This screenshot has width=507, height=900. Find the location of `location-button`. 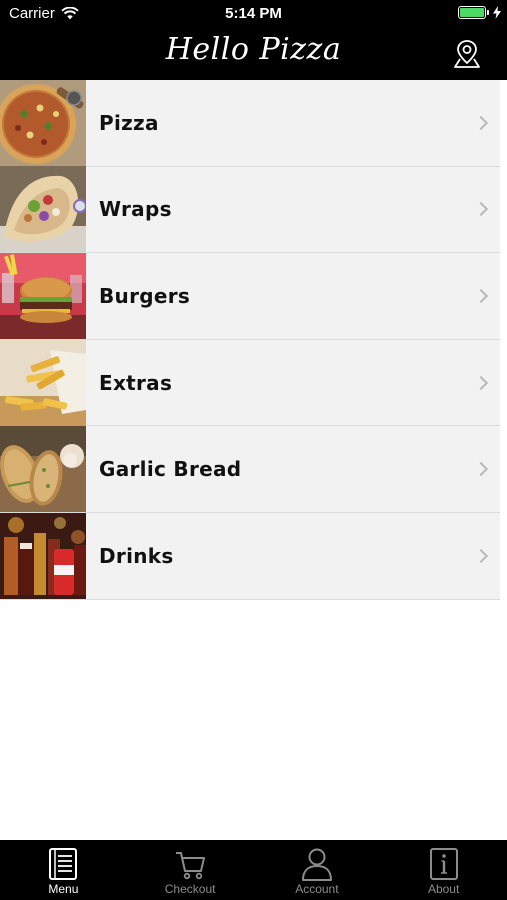

location-button is located at coordinates (467, 54).